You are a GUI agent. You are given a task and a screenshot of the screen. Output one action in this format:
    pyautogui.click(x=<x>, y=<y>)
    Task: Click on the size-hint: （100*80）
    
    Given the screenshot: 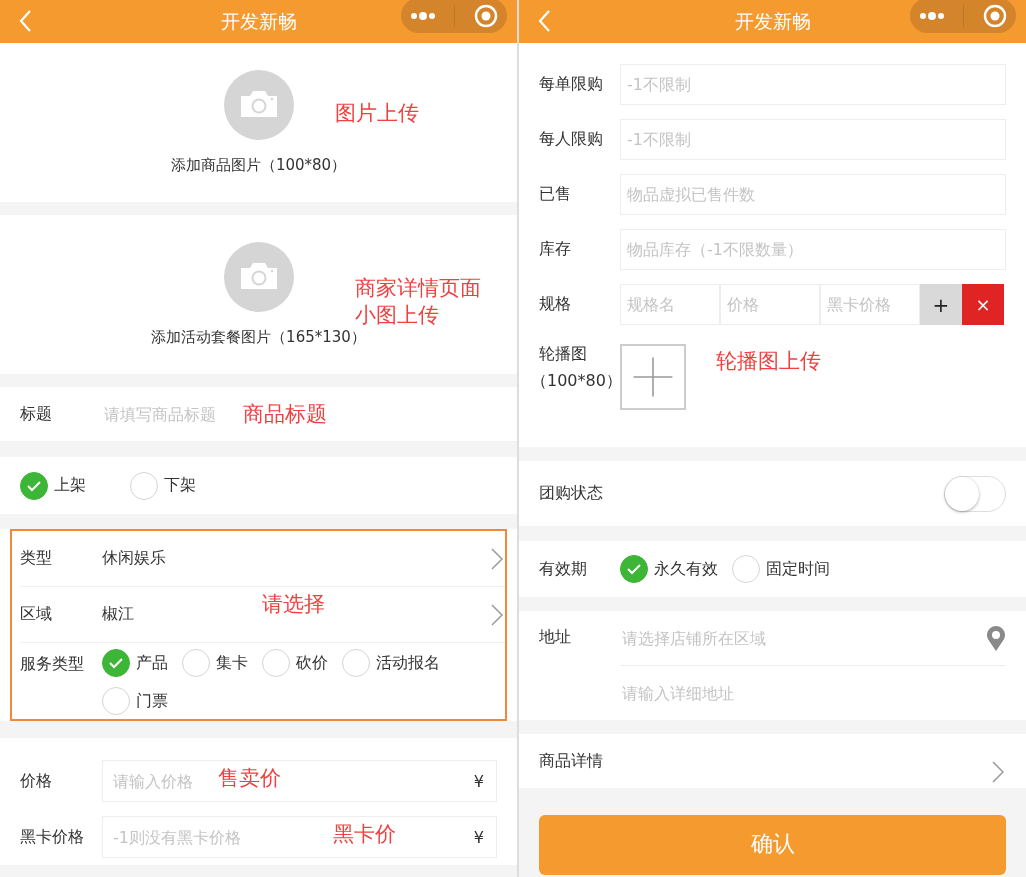 What is the action you would take?
    pyautogui.click(x=575, y=381)
    